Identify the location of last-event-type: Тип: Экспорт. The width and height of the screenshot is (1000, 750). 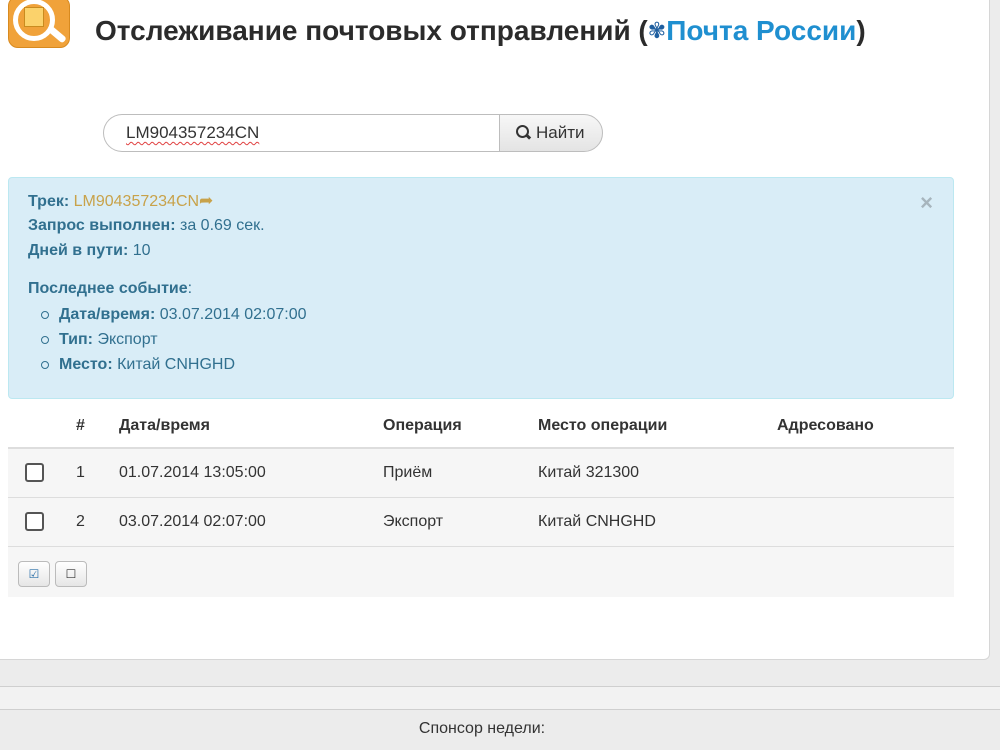
(173, 339).